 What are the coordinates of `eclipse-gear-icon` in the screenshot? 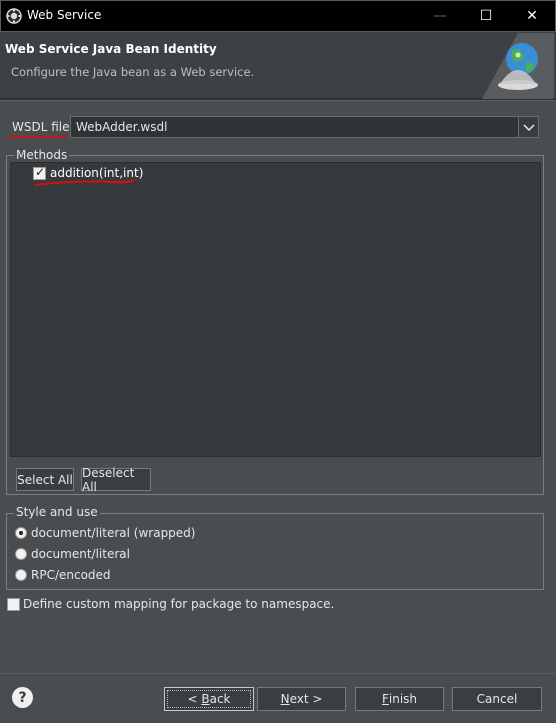 It's located at (14, 16).